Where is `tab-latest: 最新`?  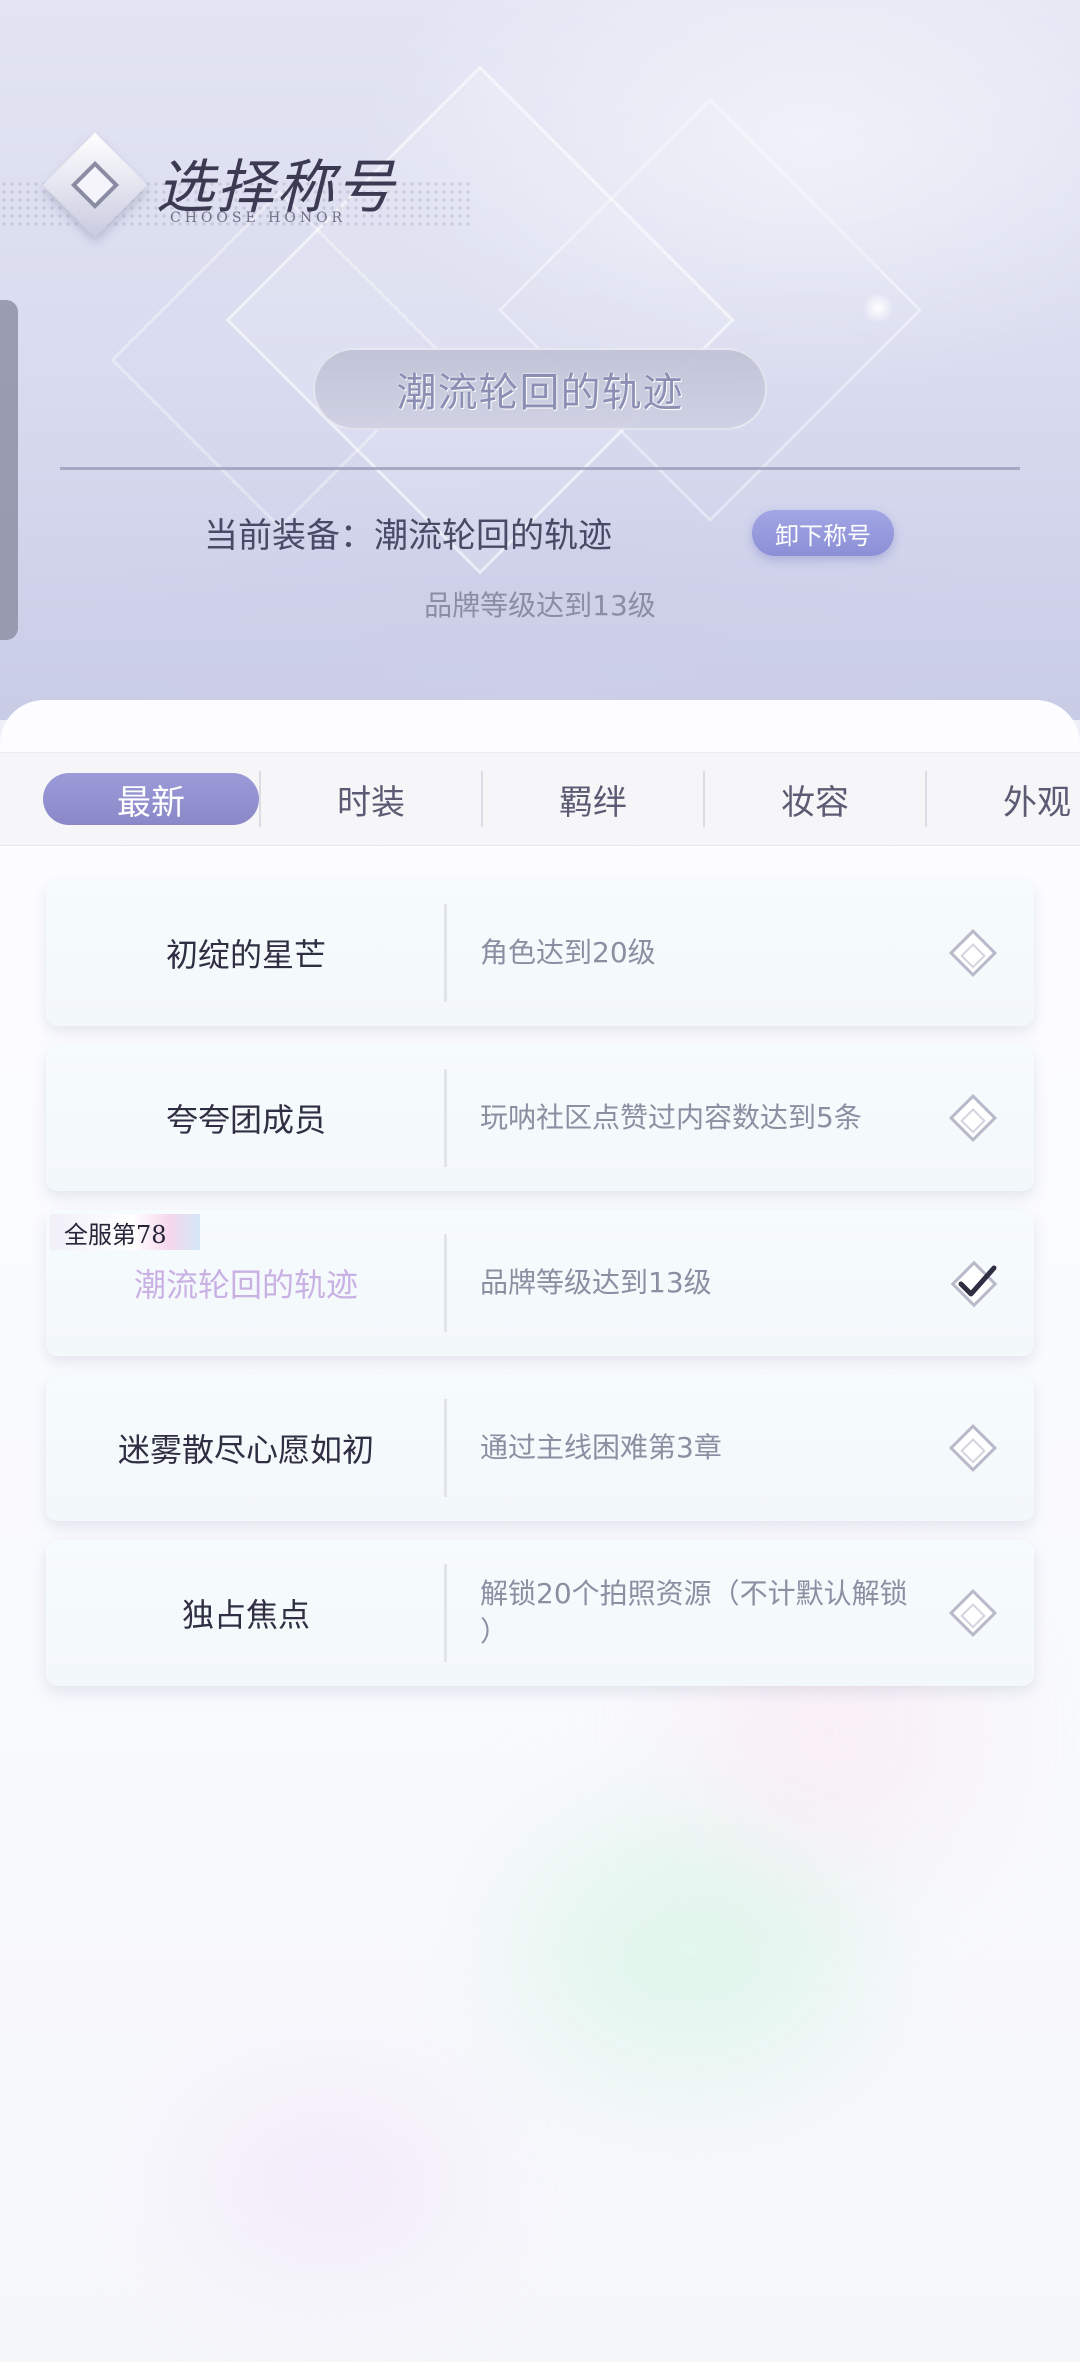 tab-latest: 最新 is located at coordinates (151, 799).